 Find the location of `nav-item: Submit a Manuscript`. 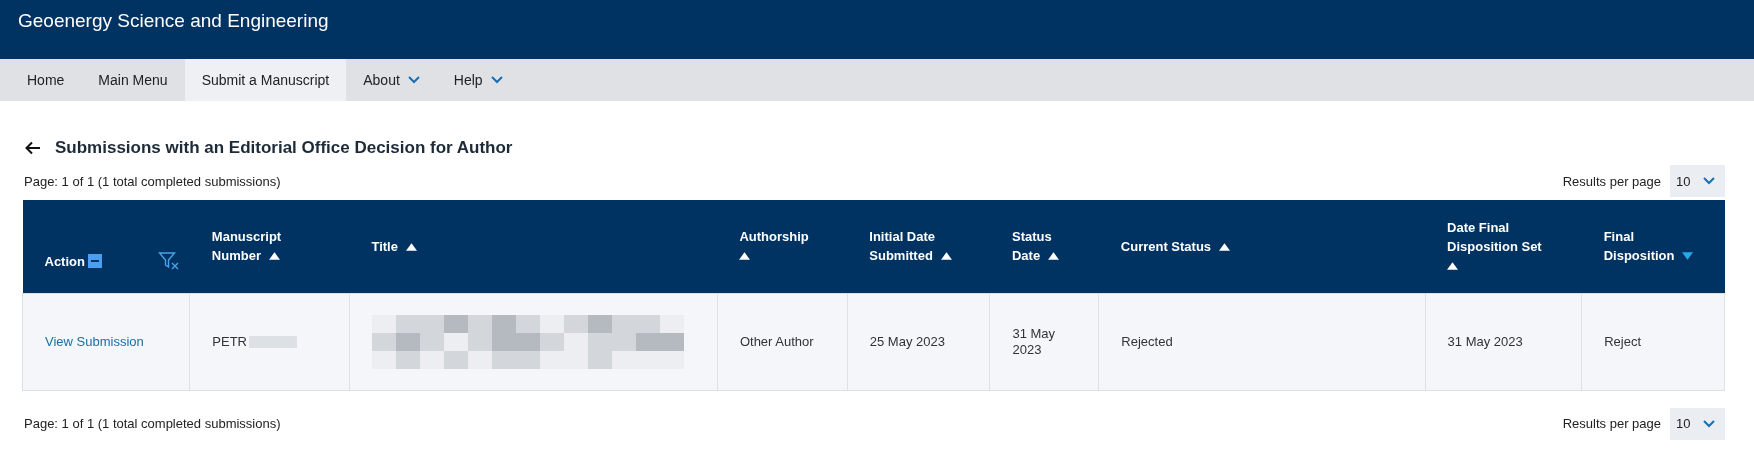

nav-item: Submit a Manuscript is located at coordinates (265, 80).